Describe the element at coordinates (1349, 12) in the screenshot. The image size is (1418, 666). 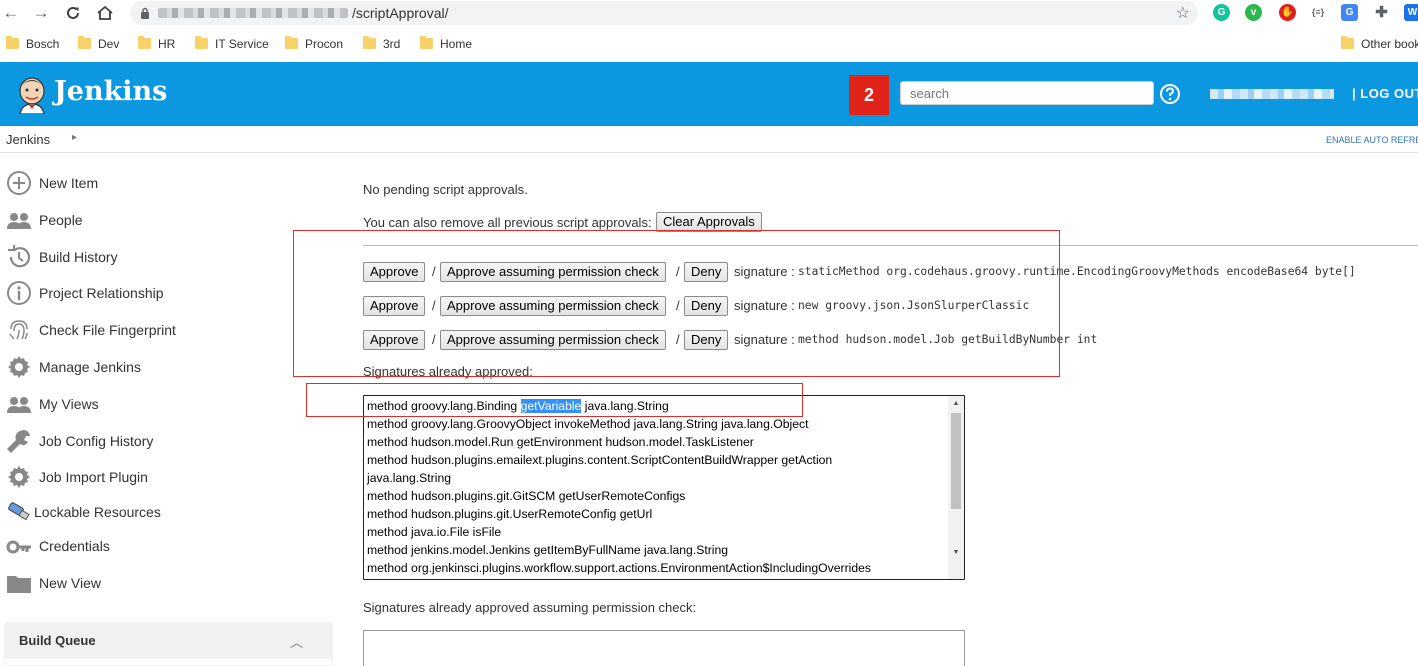
I see `translate-icon: G` at that location.